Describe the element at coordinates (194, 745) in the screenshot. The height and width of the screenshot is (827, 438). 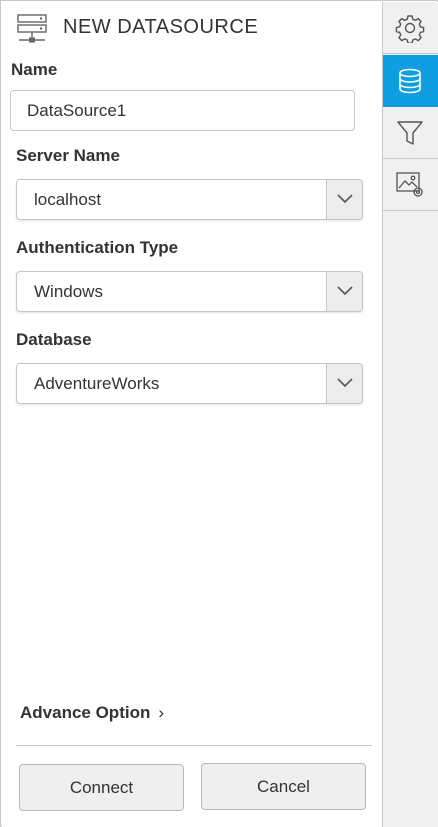
I see `footer-divider` at that location.